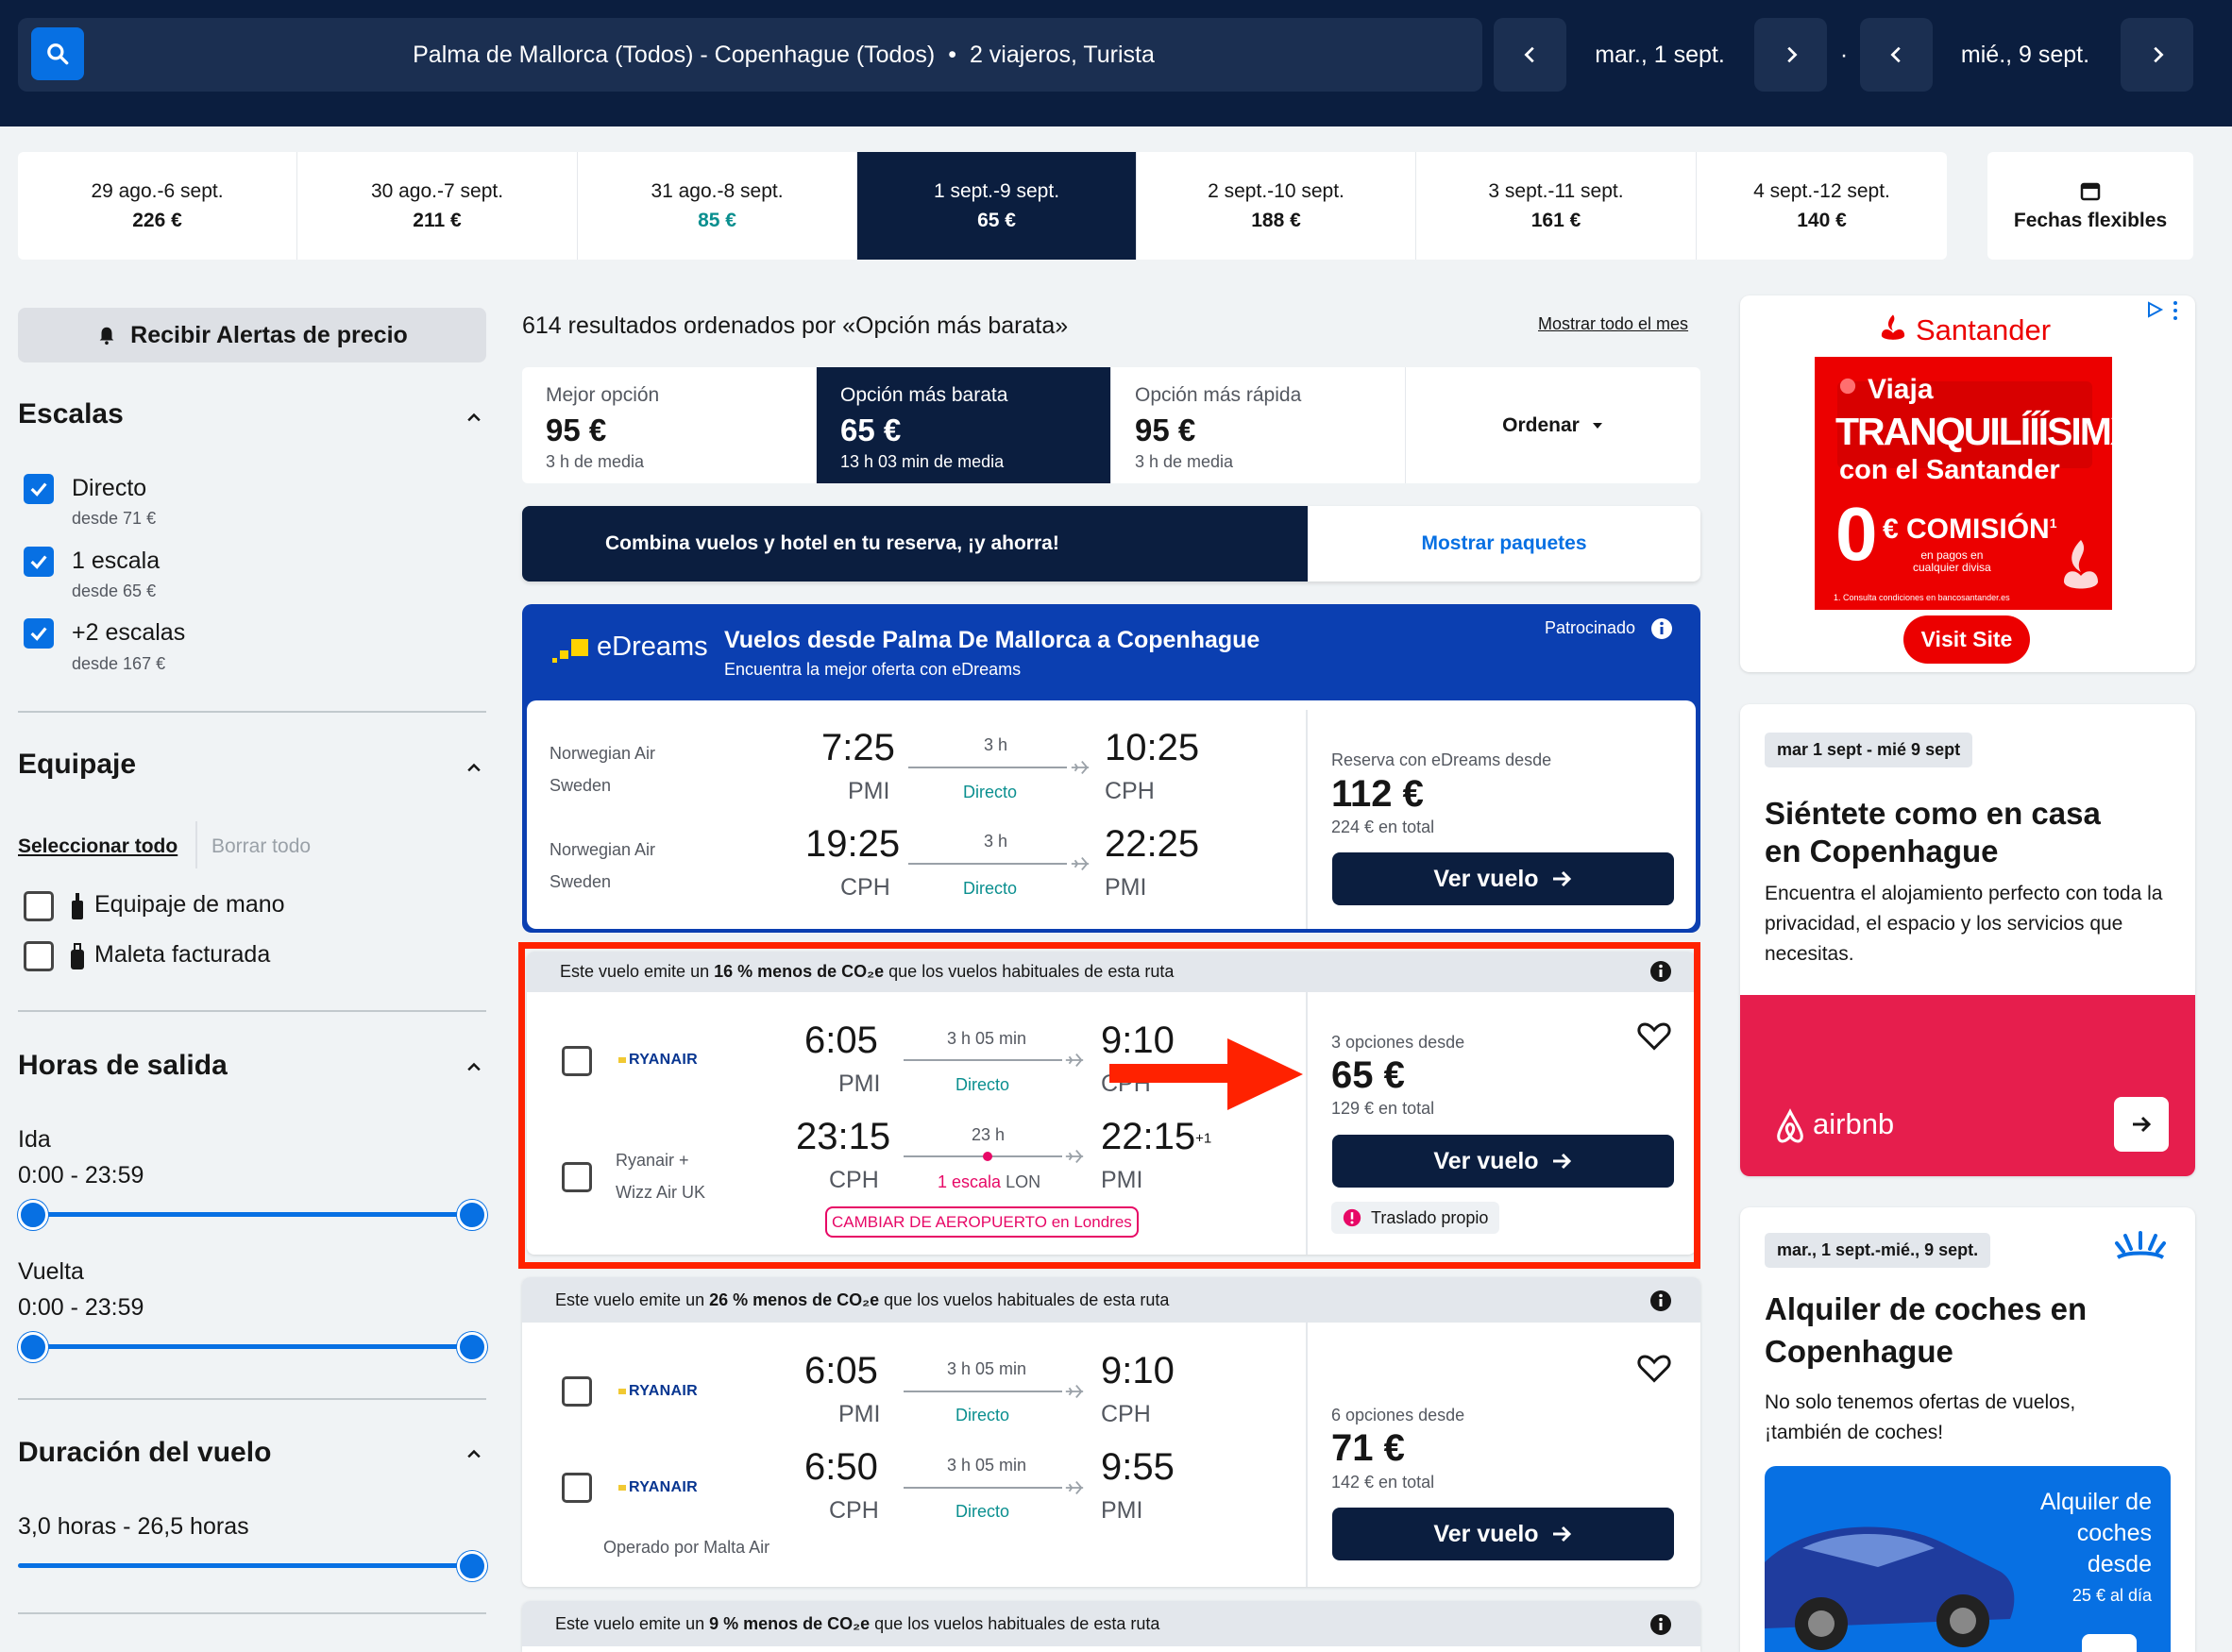  What do you see at coordinates (39, 489) in the screenshot?
I see `stops-direct-checkbox` at bounding box center [39, 489].